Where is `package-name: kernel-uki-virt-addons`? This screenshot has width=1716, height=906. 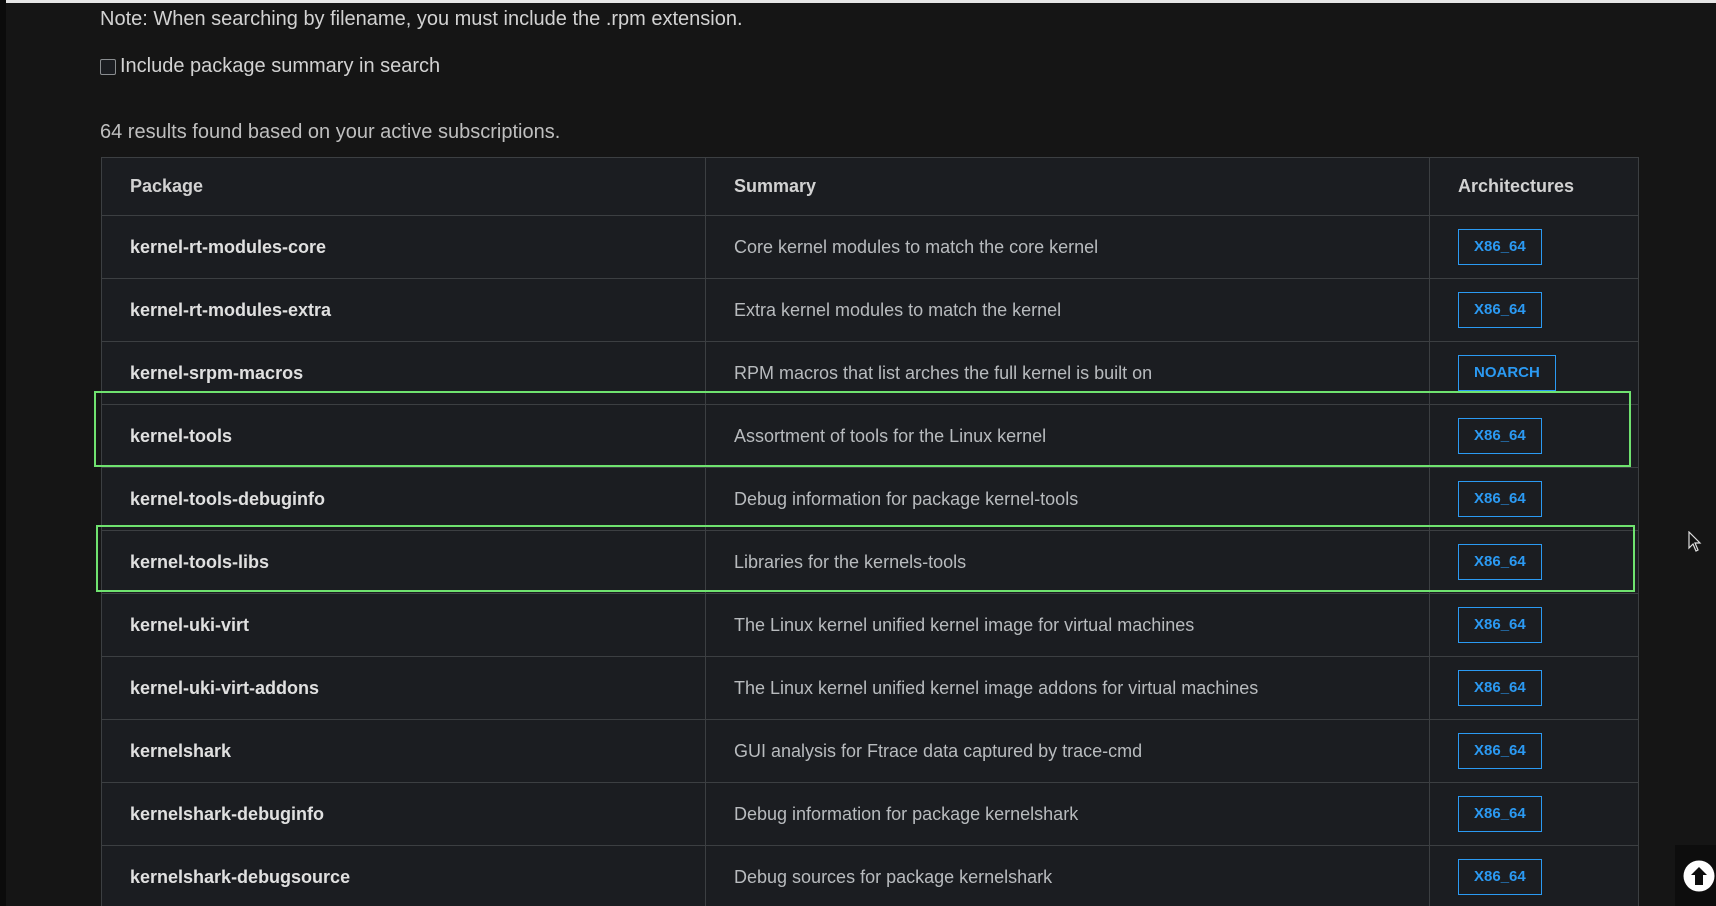
package-name: kernel-uki-virt-addons is located at coordinates (403, 688).